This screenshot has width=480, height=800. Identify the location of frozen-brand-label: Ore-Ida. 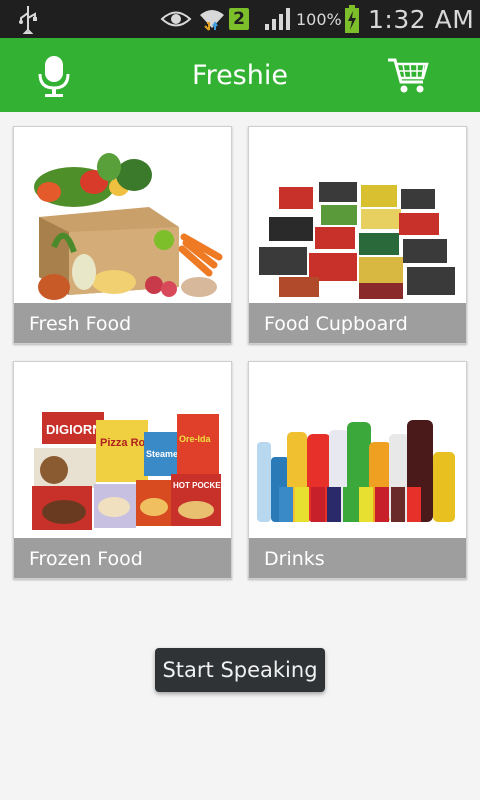
(195, 439).